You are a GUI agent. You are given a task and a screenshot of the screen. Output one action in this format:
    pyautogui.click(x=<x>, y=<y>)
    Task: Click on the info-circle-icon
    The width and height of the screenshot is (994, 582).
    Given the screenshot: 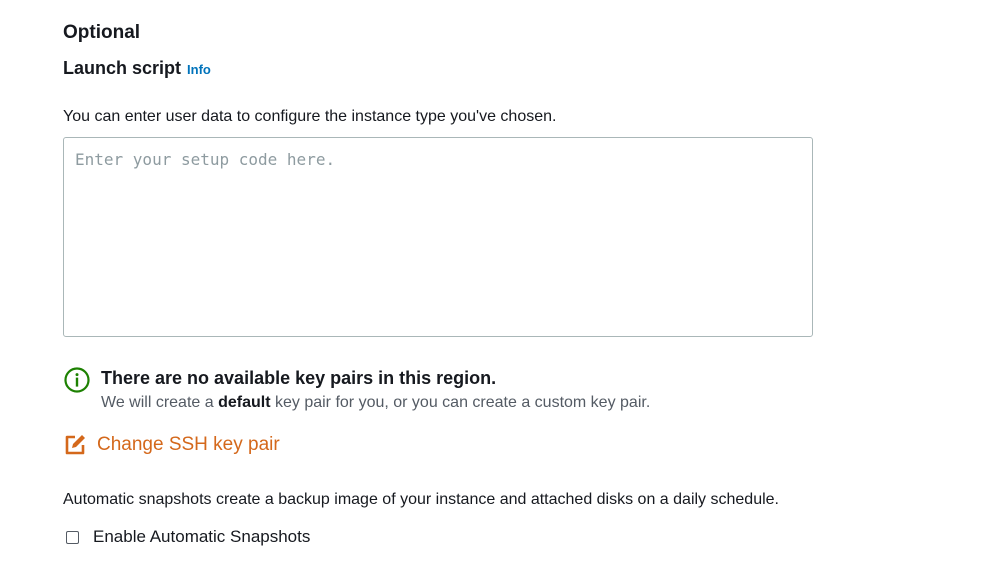 What is the action you would take?
    pyautogui.click(x=77, y=380)
    